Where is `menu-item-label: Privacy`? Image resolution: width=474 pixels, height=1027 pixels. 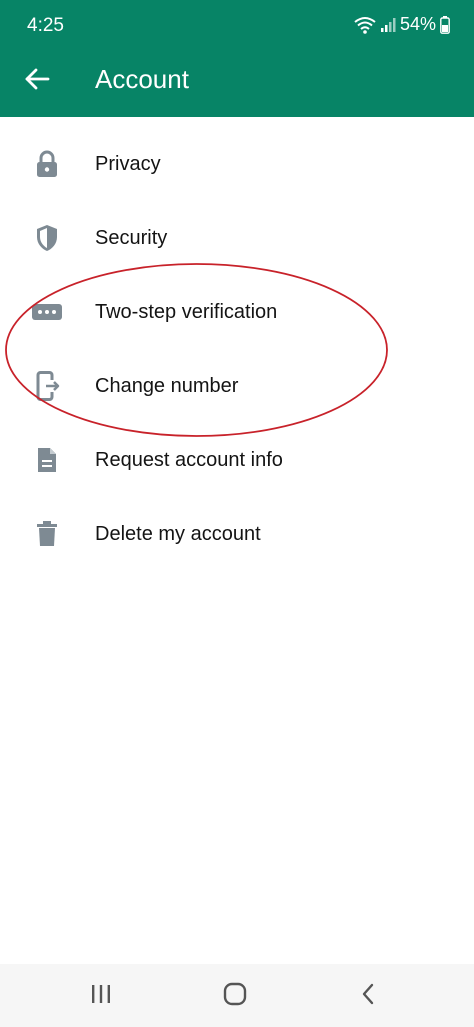 menu-item-label: Privacy is located at coordinates (128, 163).